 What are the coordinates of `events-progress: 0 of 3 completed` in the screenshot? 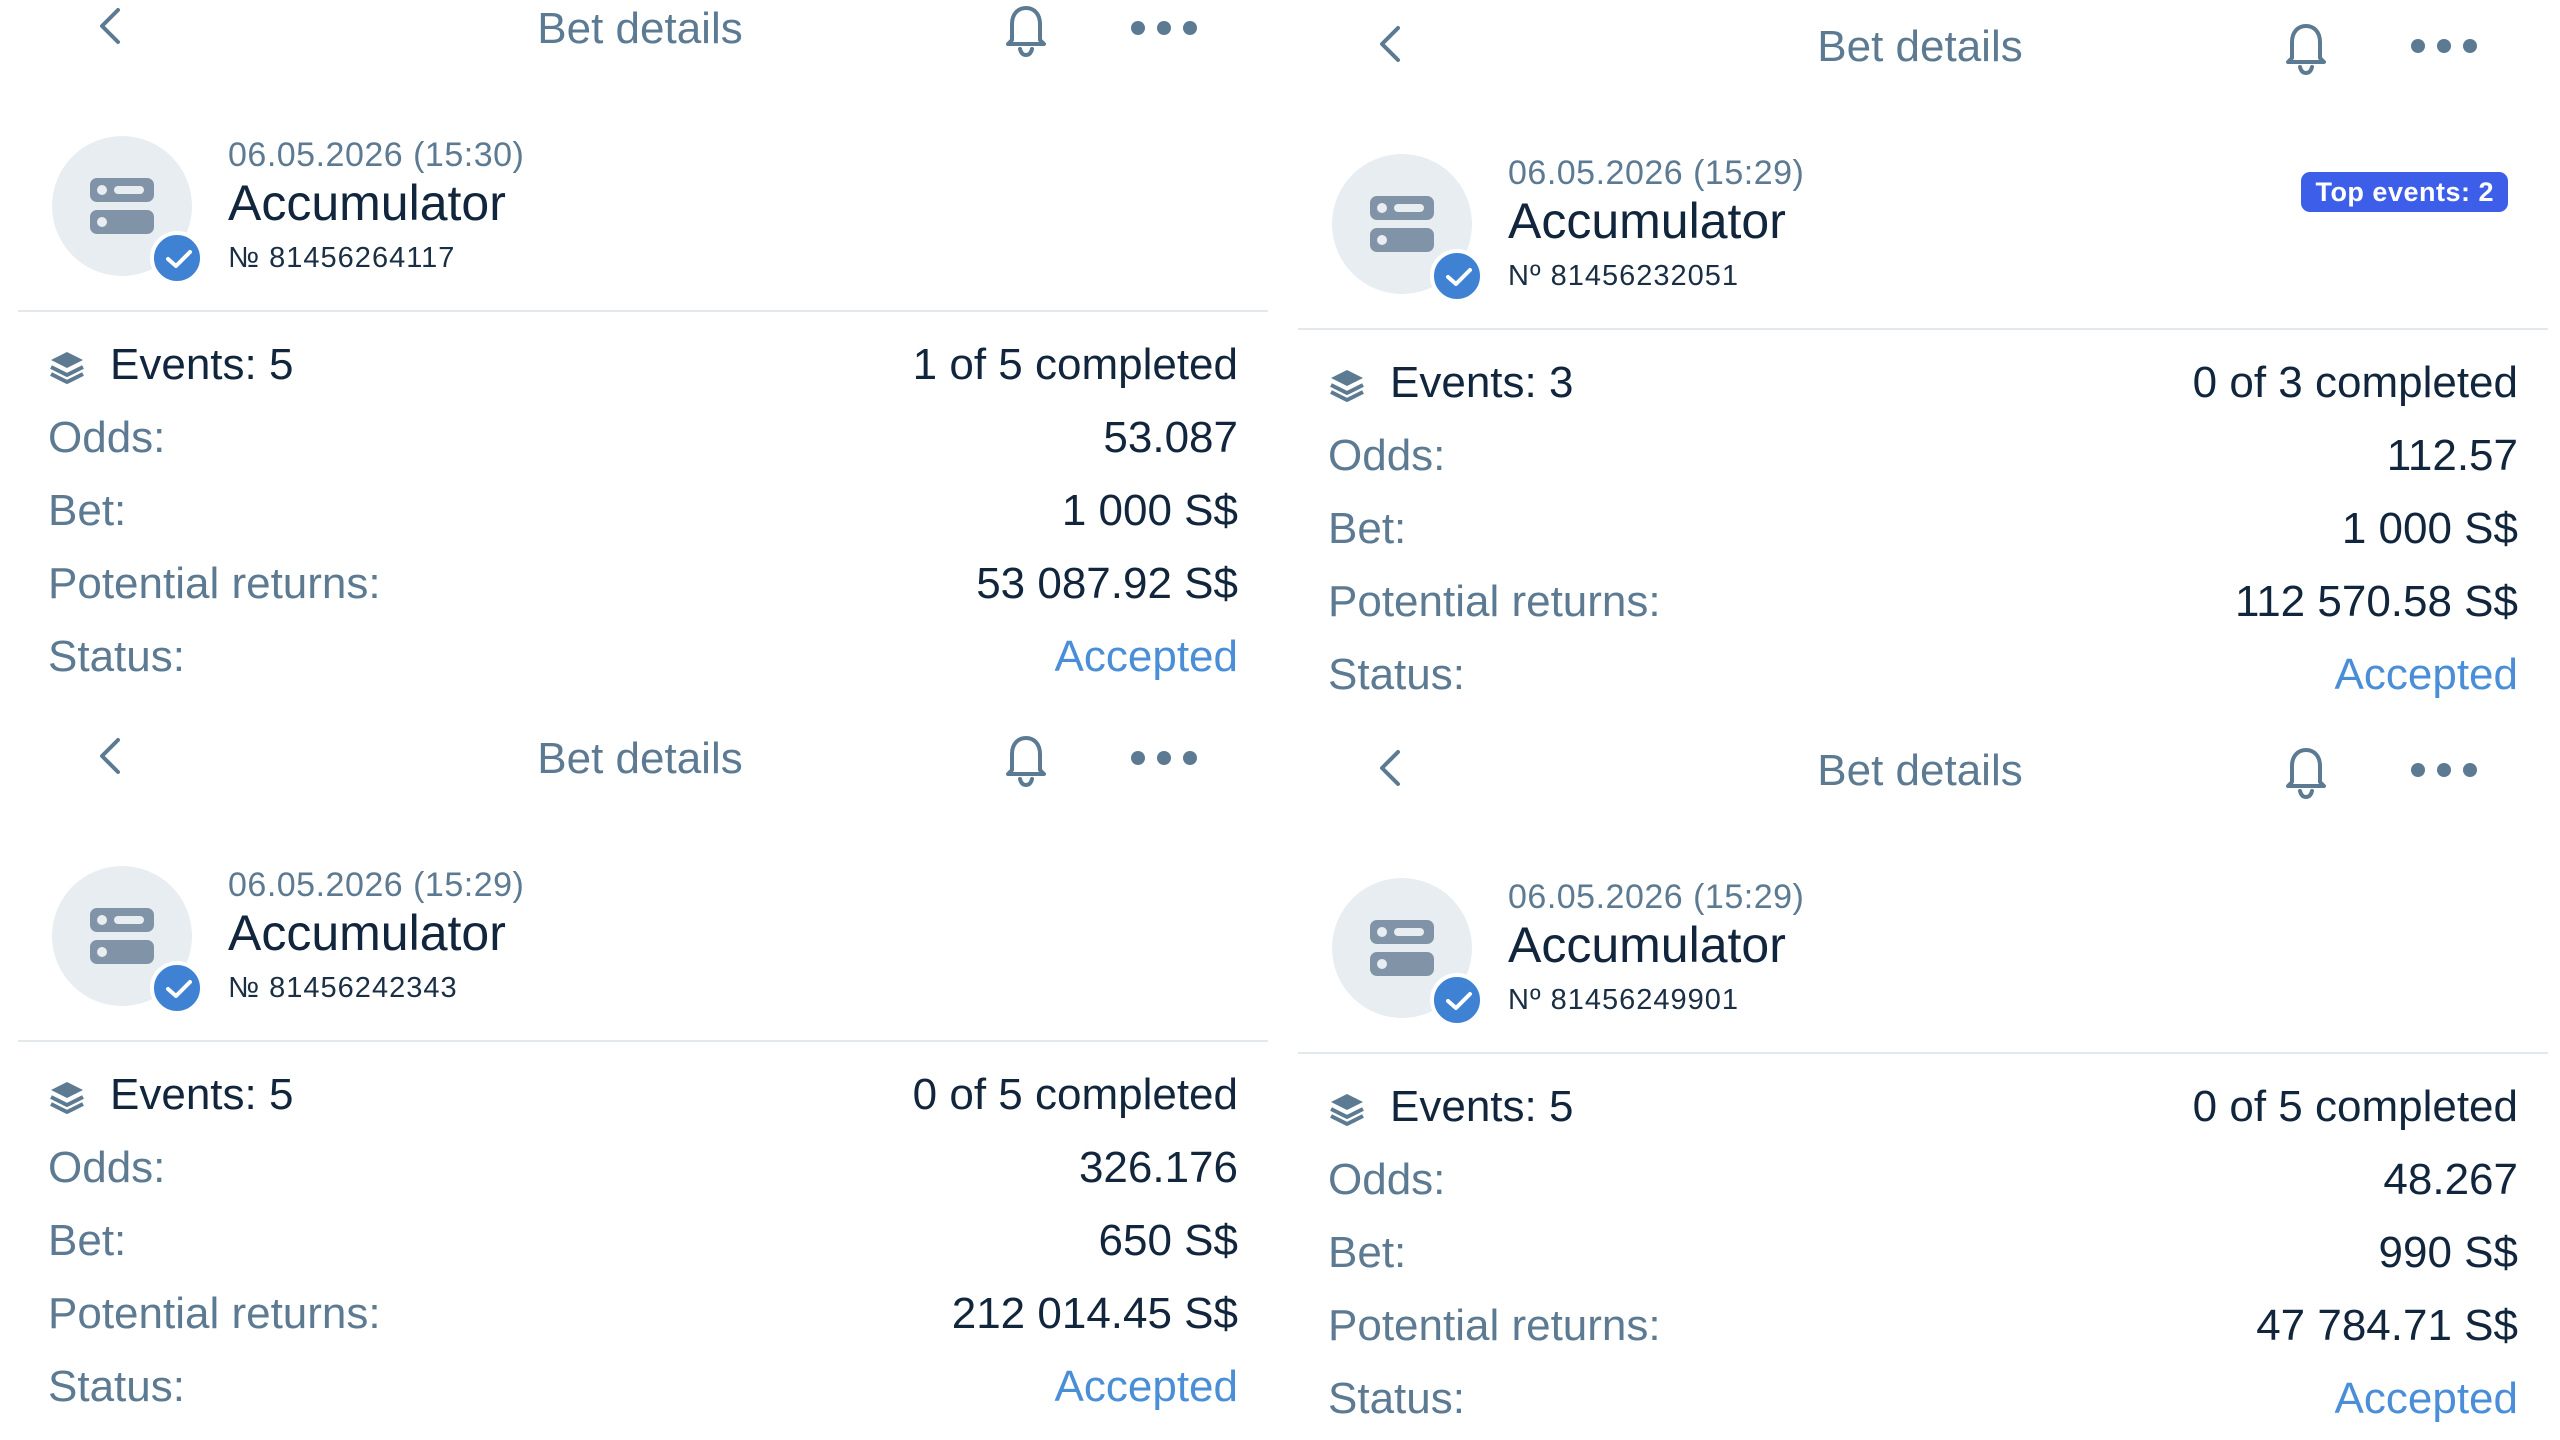 It's located at (2355, 382).